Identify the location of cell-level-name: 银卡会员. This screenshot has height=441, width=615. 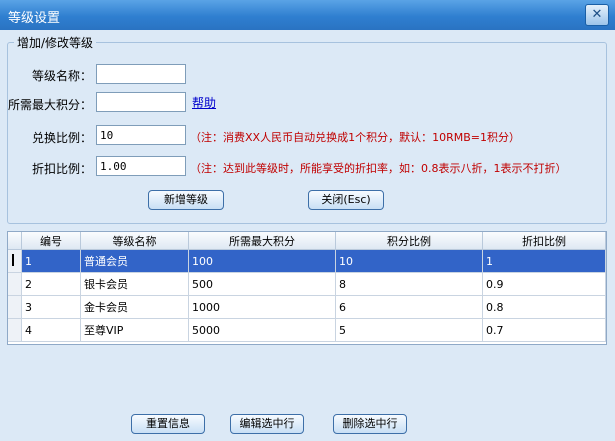
(134, 284).